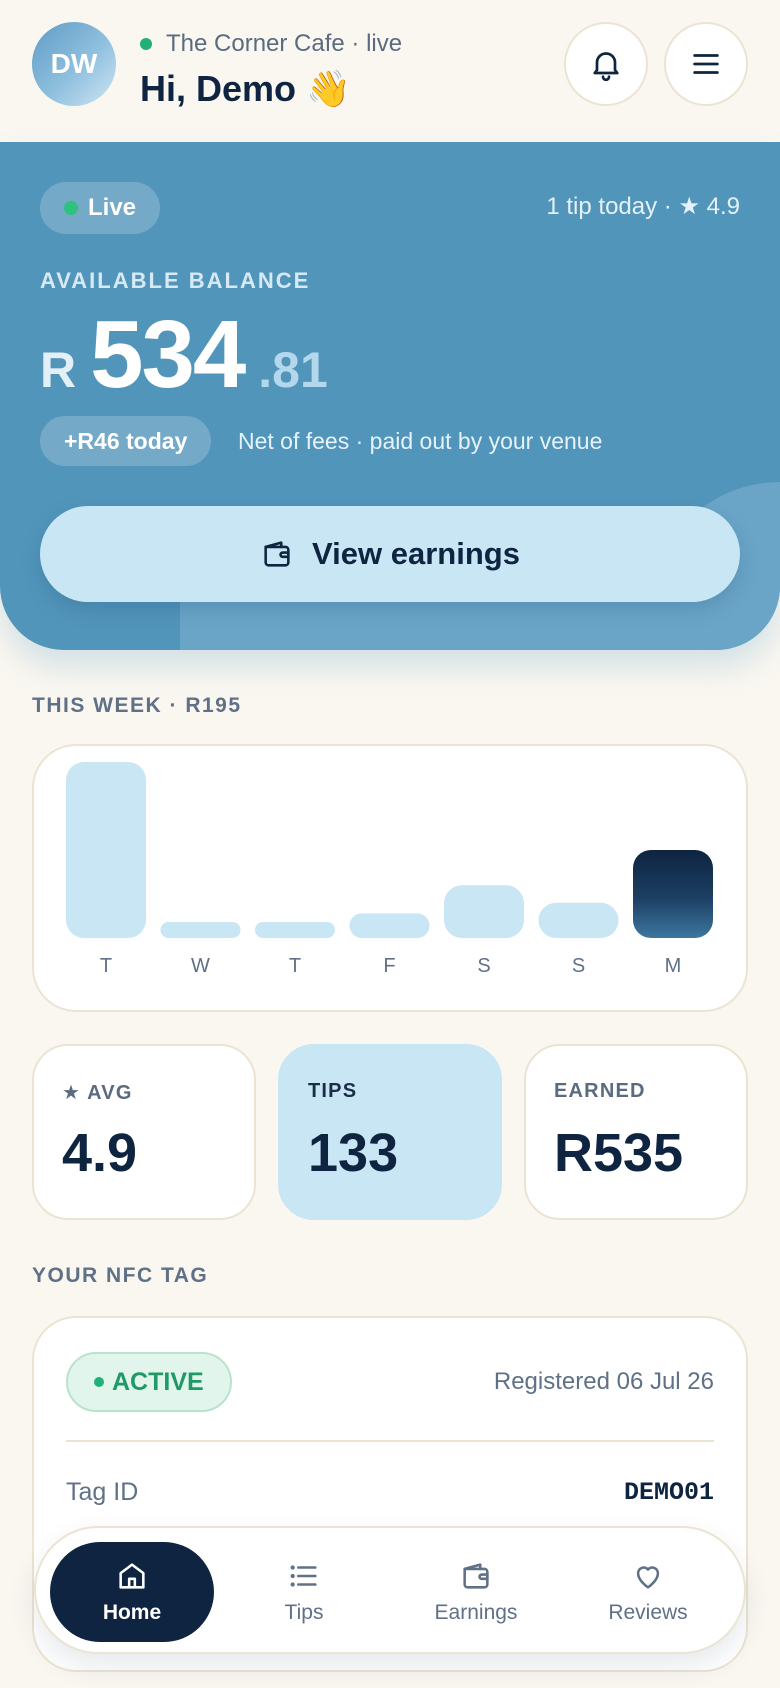 This screenshot has width=780, height=1688. What do you see at coordinates (303, 1576) in the screenshot?
I see `list-icon` at bounding box center [303, 1576].